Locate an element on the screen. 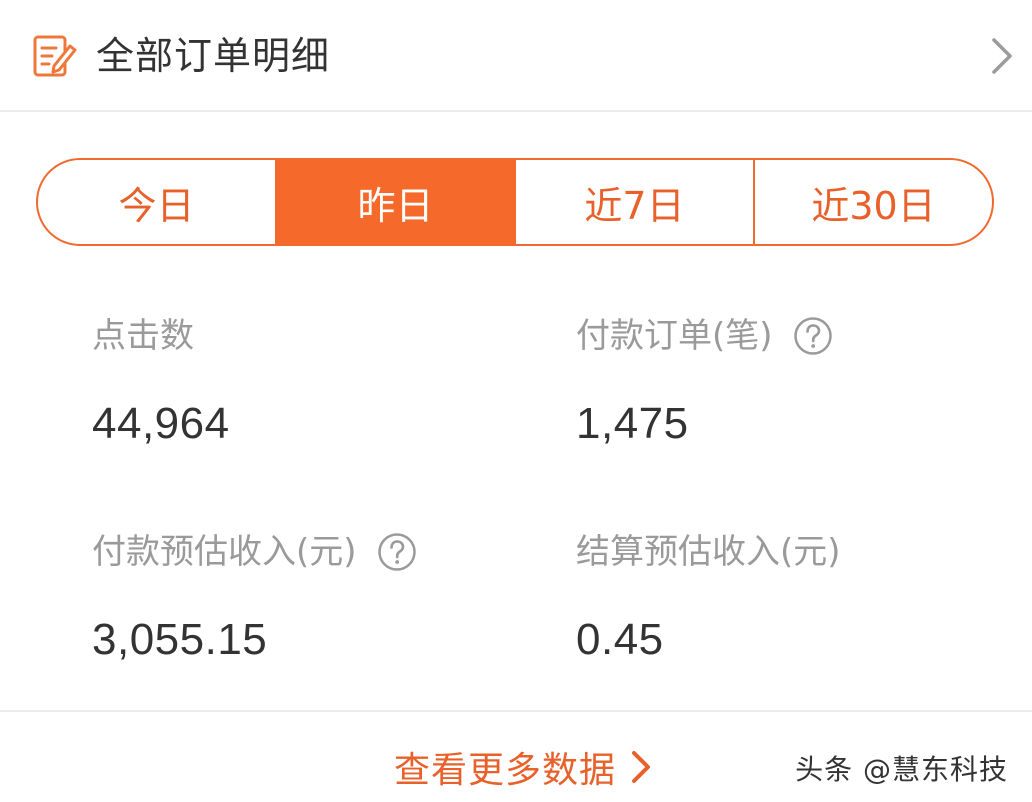 This screenshot has width=1032, height=802. stat-value: 44,964 is located at coordinates (161, 423).